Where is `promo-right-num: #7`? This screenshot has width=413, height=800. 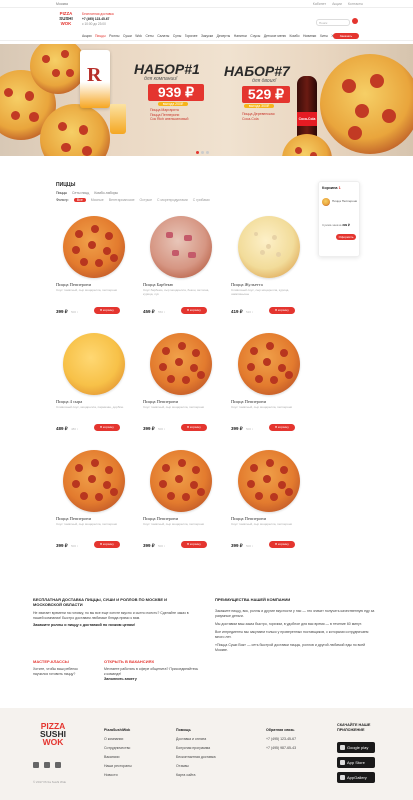
promo-right-num: #7 is located at coordinates (282, 71).